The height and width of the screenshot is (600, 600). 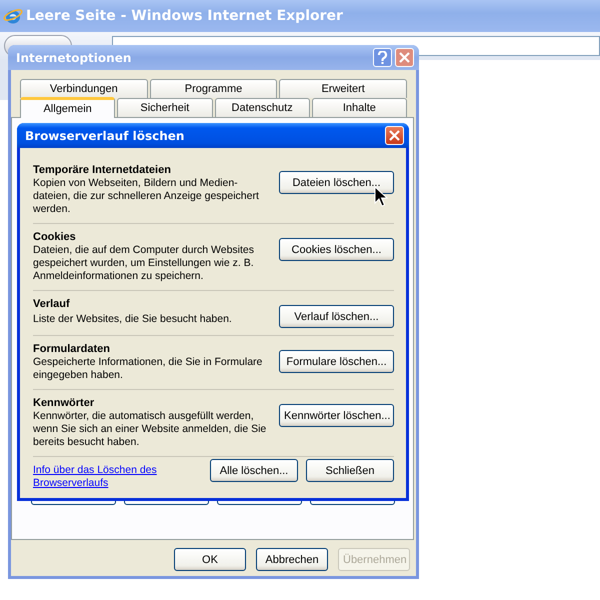 I want to click on dialog-title: Browserverlauf löschen, so click(x=105, y=135).